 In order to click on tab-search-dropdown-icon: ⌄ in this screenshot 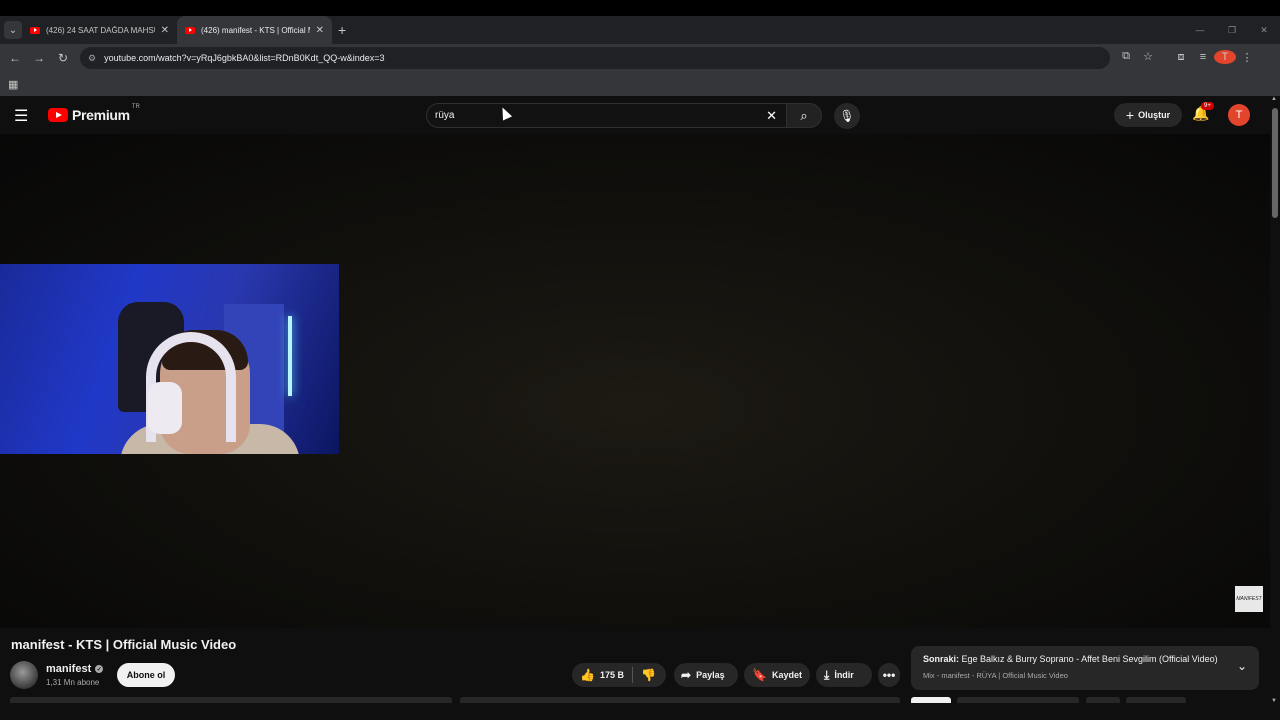, I will do `click(13, 30)`.